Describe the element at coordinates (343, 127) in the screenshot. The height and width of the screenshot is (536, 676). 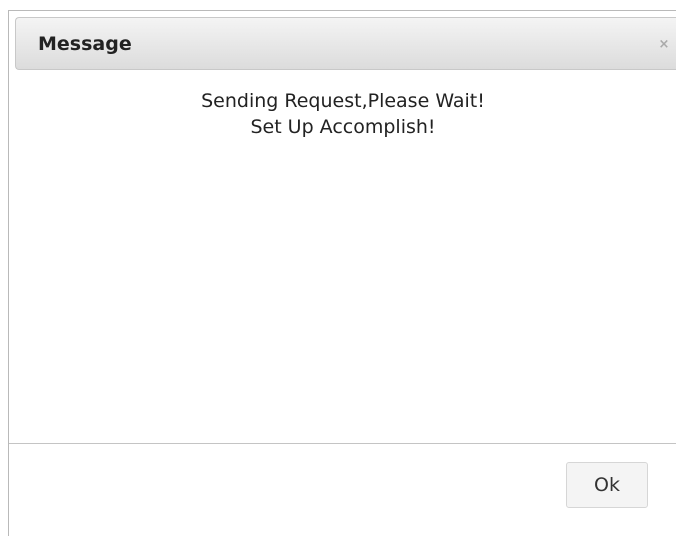
I see `message-line-2: Set Up Accomplish!` at that location.